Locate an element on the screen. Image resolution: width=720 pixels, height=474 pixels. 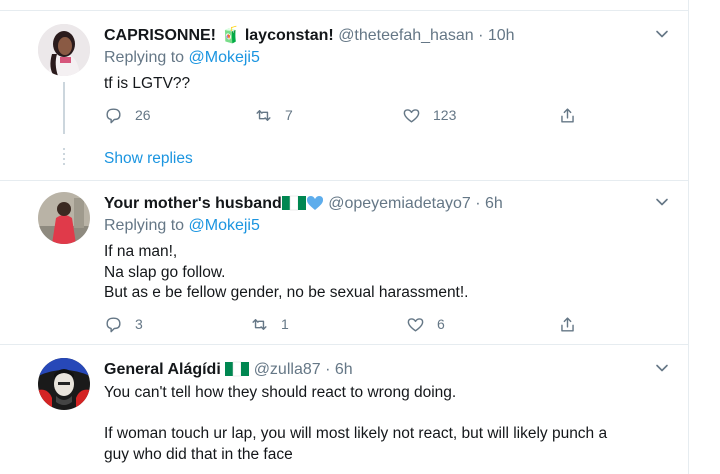
tweet-text-line: tf is LGTV?? is located at coordinates (147, 83).